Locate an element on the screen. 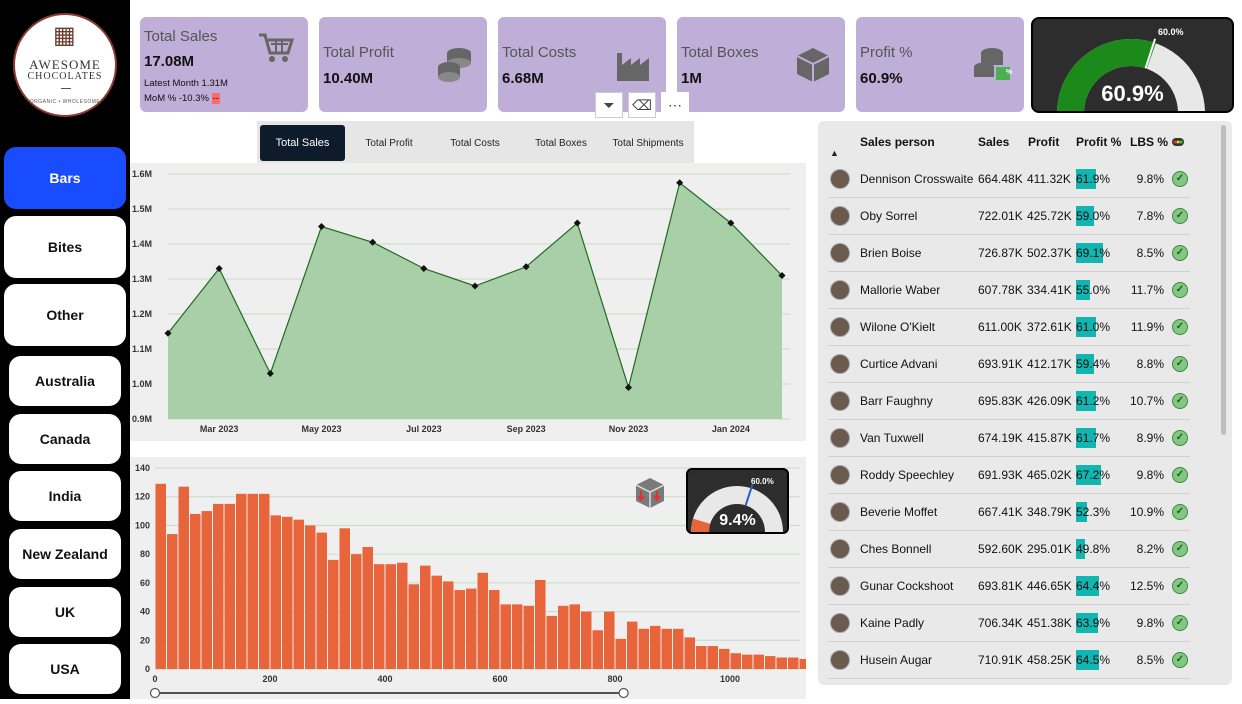 The height and width of the screenshot is (704, 1242). sales-value: 611.00K is located at coordinates (1000, 327).